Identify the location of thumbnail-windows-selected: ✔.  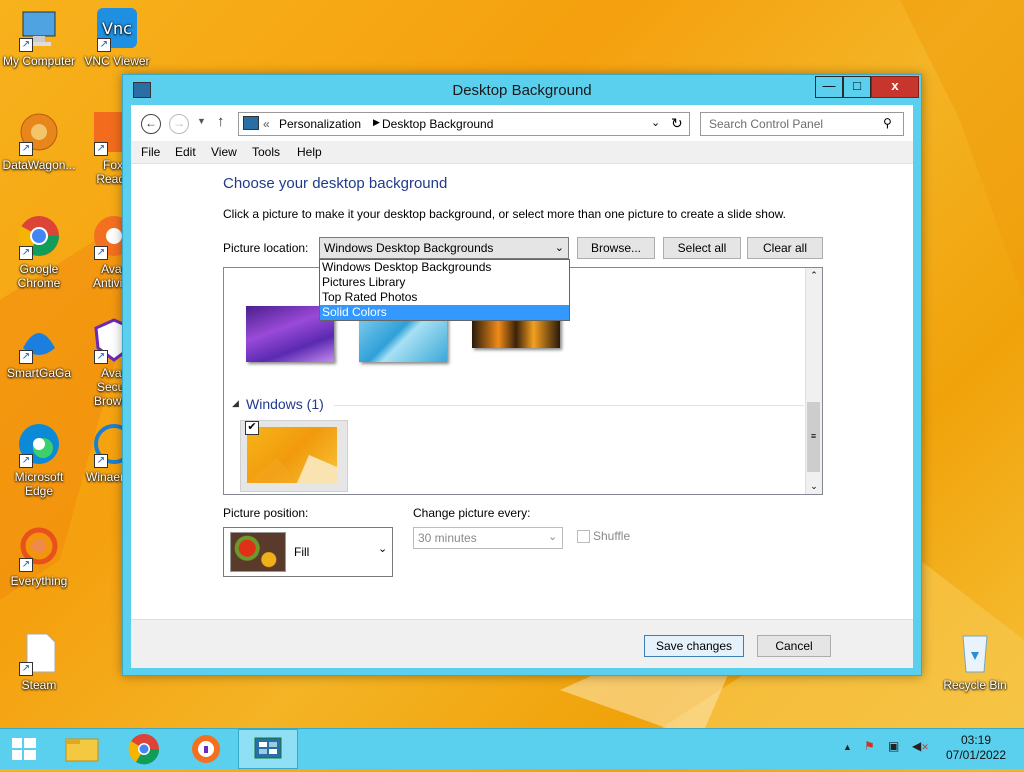
(294, 456).